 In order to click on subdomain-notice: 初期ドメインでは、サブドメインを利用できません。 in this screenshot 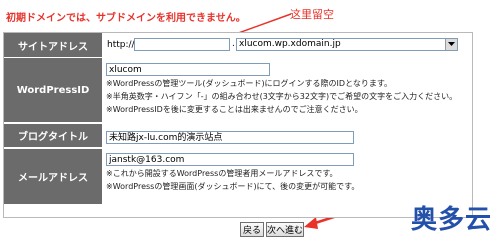, I will do `click(126, 18)`.